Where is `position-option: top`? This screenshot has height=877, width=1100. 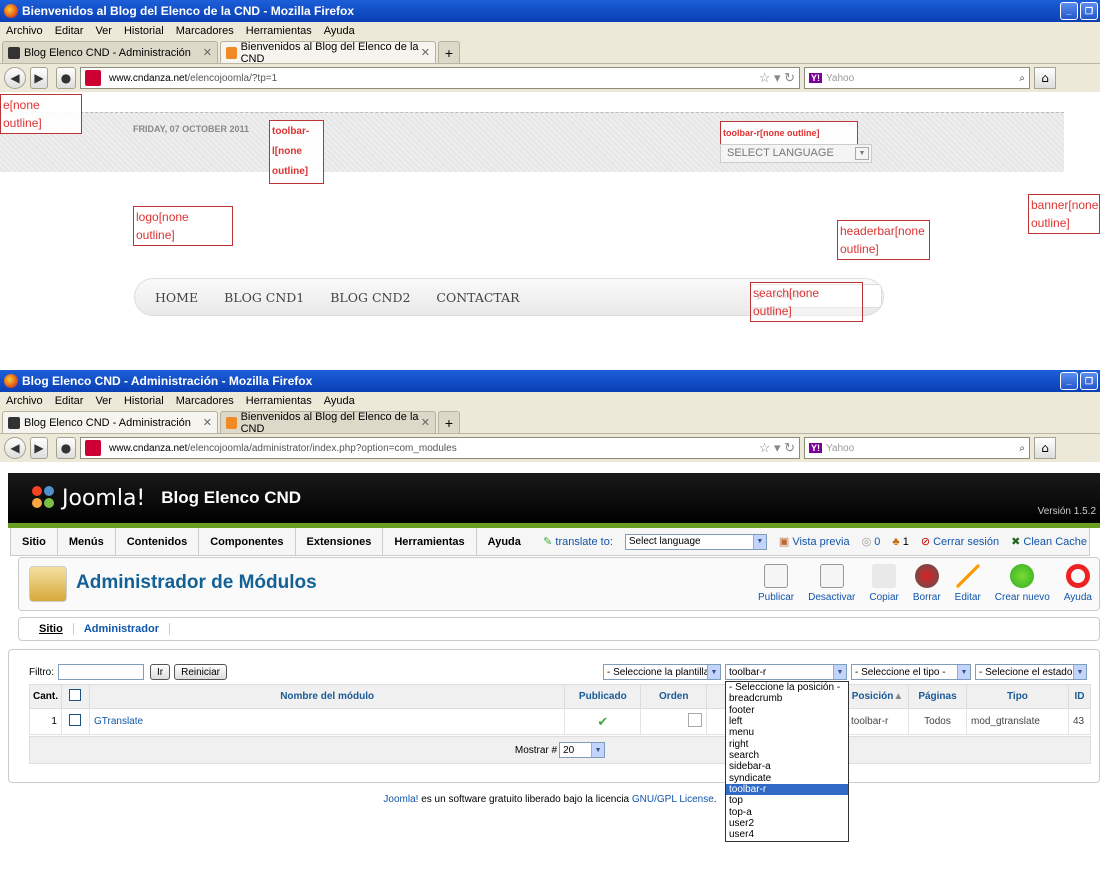
position-option: top is located at coordinates (787, 800).